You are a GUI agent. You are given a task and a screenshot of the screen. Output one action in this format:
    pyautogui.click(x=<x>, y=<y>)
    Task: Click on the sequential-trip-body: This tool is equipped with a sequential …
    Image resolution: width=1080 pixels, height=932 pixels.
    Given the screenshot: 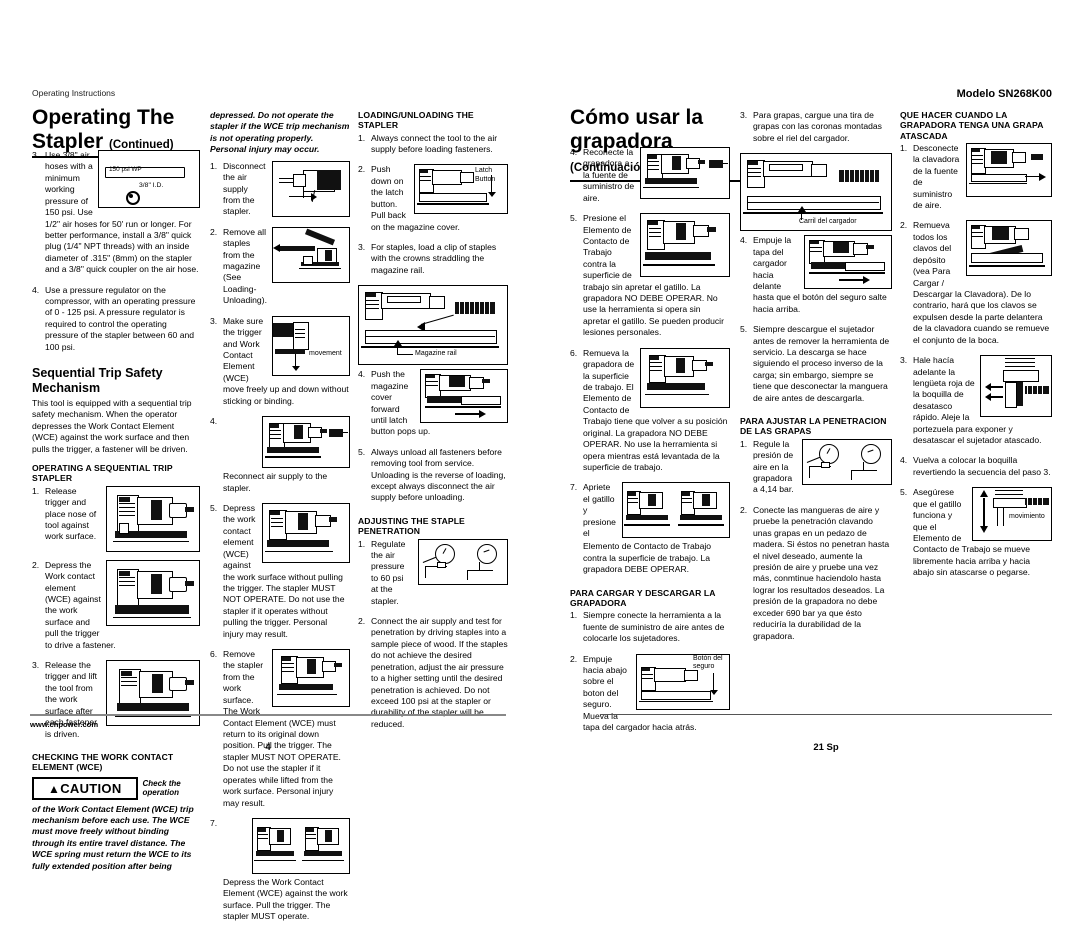 What is the action you would take?
    pyautogui.click(x=112, y=425)
    